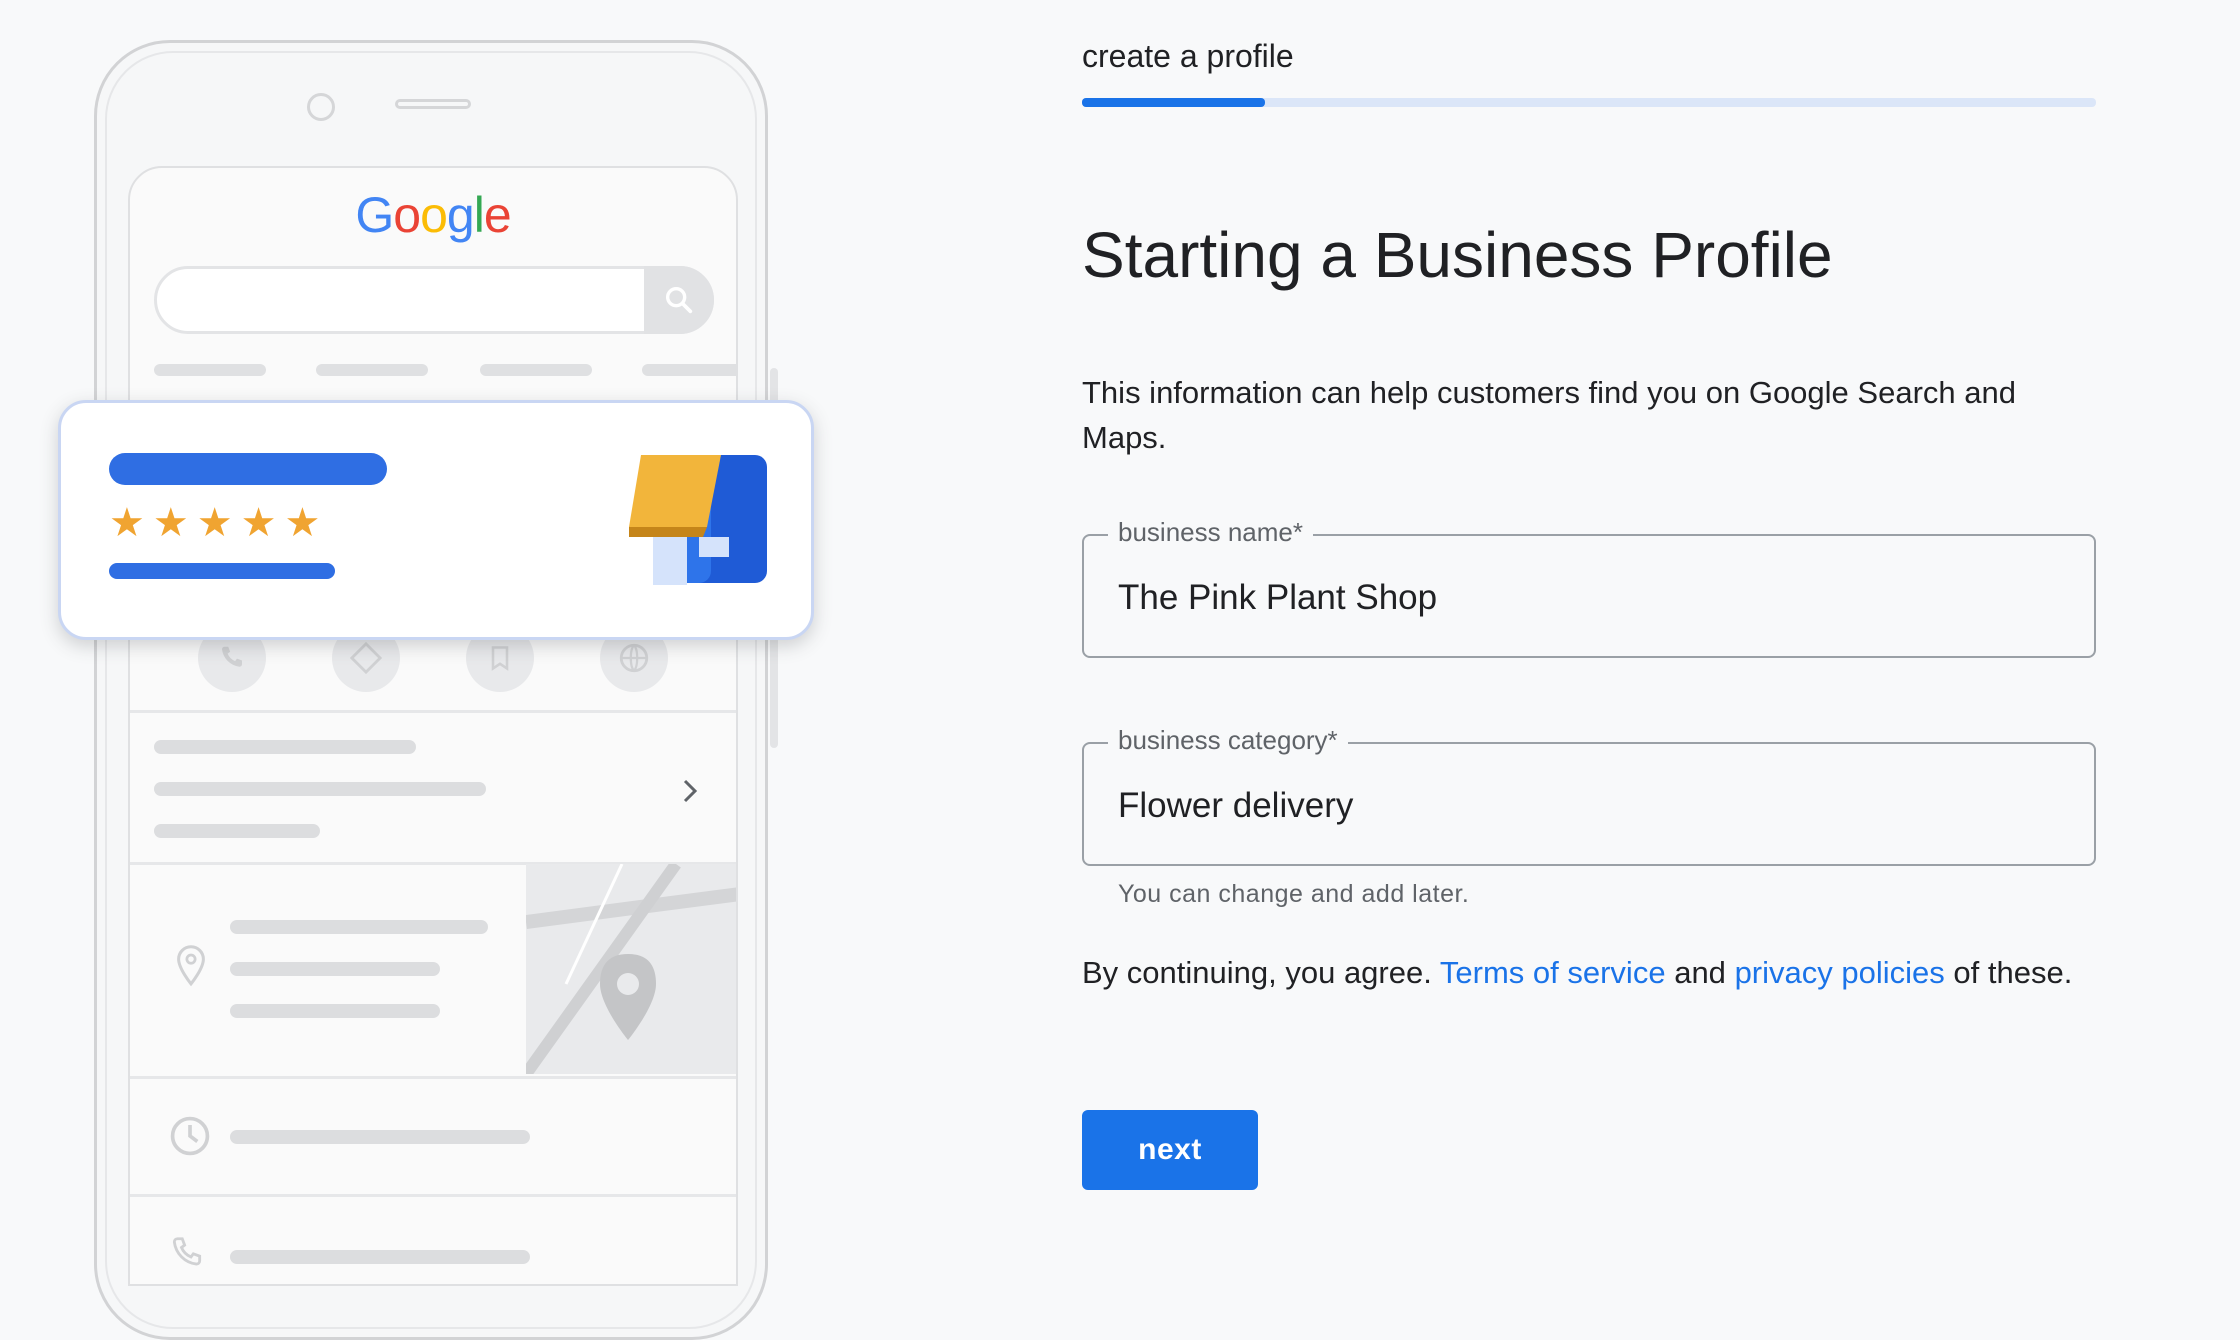 This screenshot has height=1340, width=2240. I want to click on business-name-field: business name*, so click(1589, 587).